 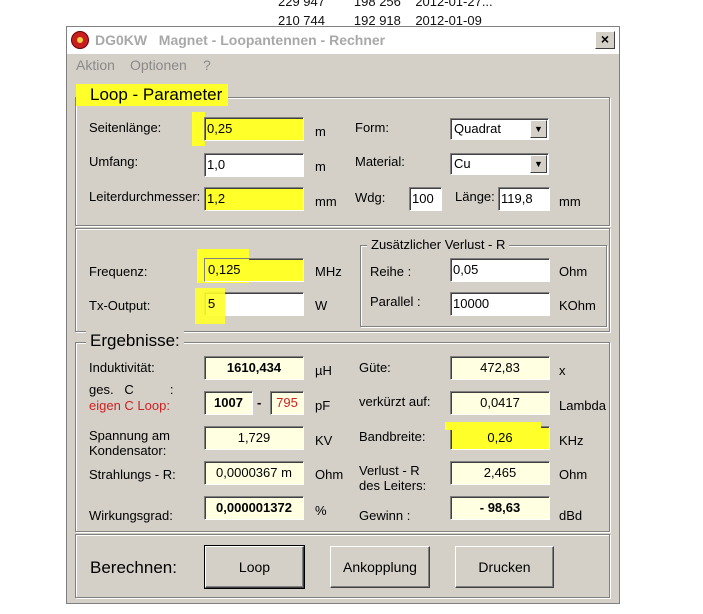 I want to click on wdg-input: 100, so click(x=425, y=199).